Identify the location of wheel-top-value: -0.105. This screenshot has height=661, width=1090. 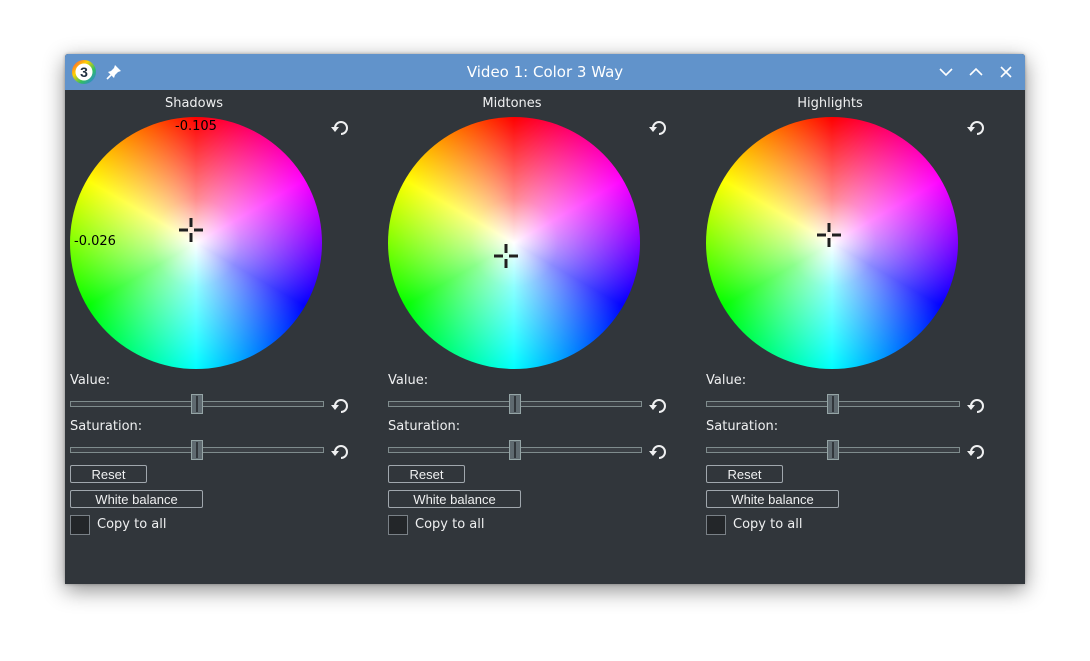
(196, 126).